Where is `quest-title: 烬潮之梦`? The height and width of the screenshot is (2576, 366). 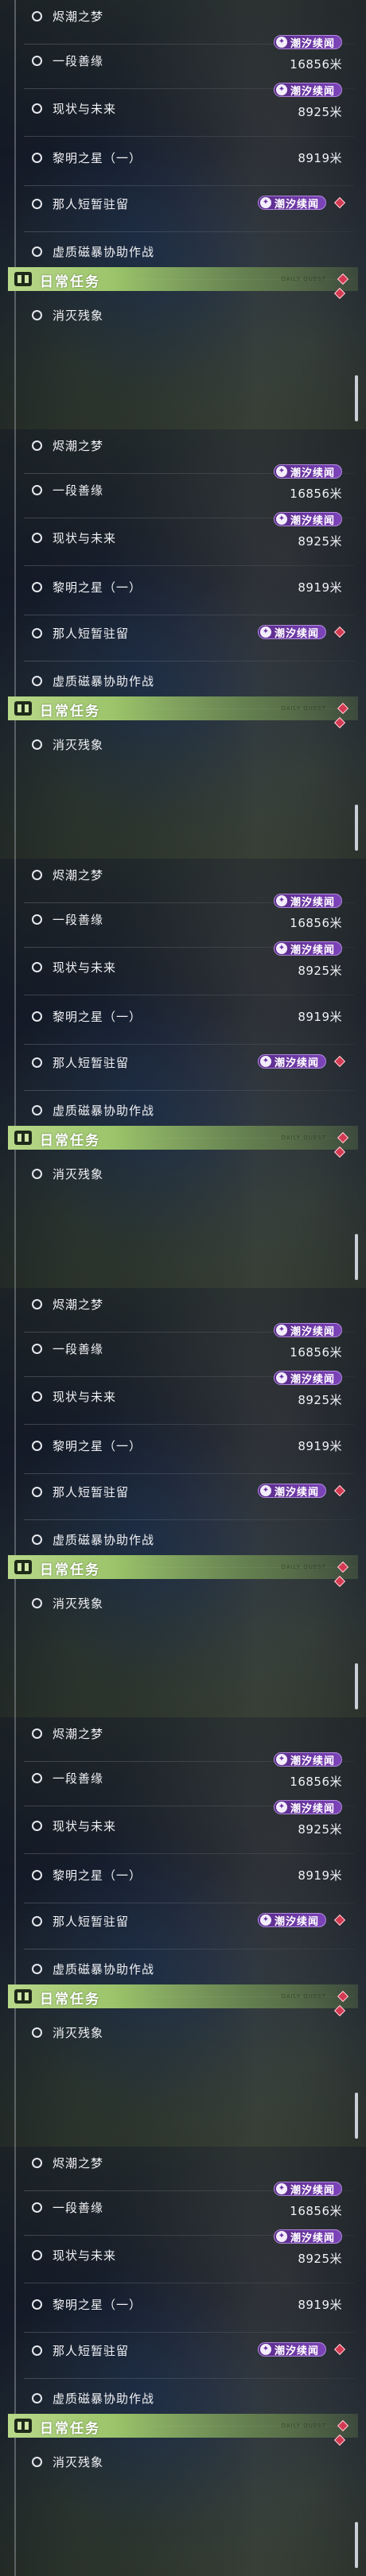 quest-title: 烬潮之梦 is located at coordinates (78, 876).